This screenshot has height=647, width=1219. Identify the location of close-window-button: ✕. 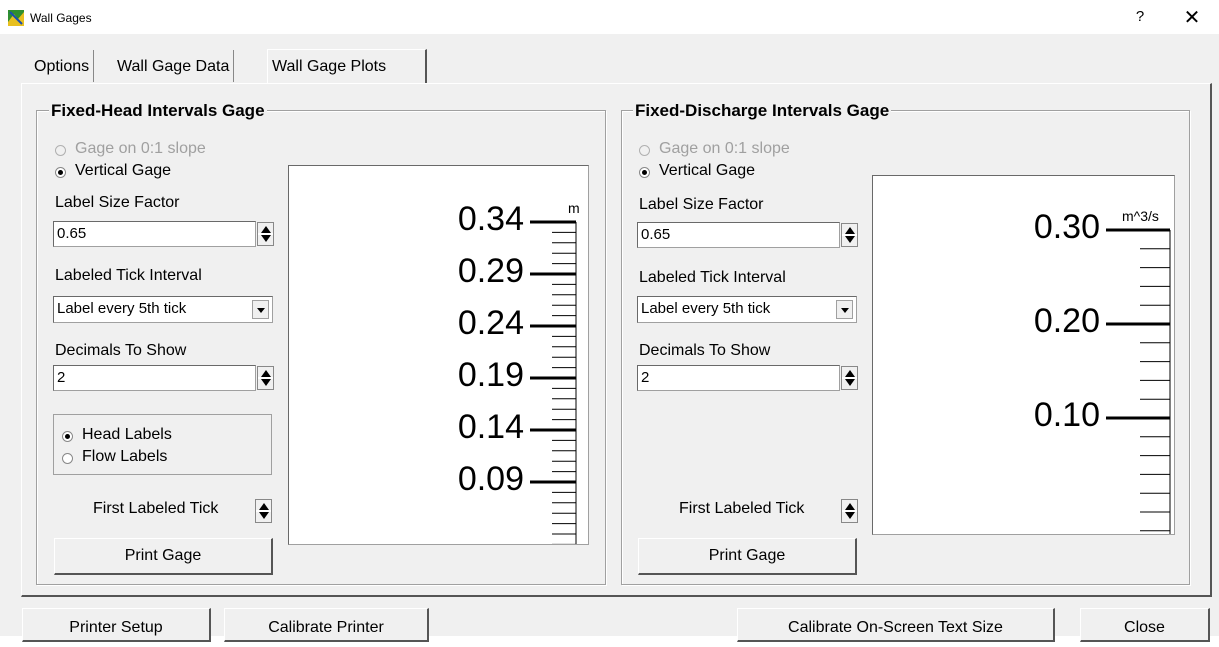
(1192, 17).